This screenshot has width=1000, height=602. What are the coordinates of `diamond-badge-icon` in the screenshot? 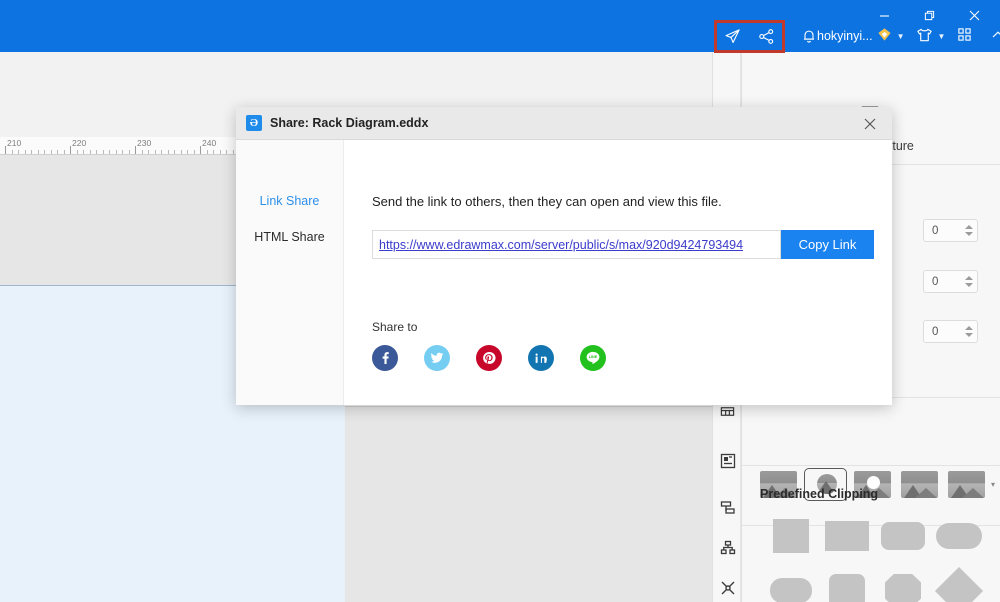 It's located at (884, 36).